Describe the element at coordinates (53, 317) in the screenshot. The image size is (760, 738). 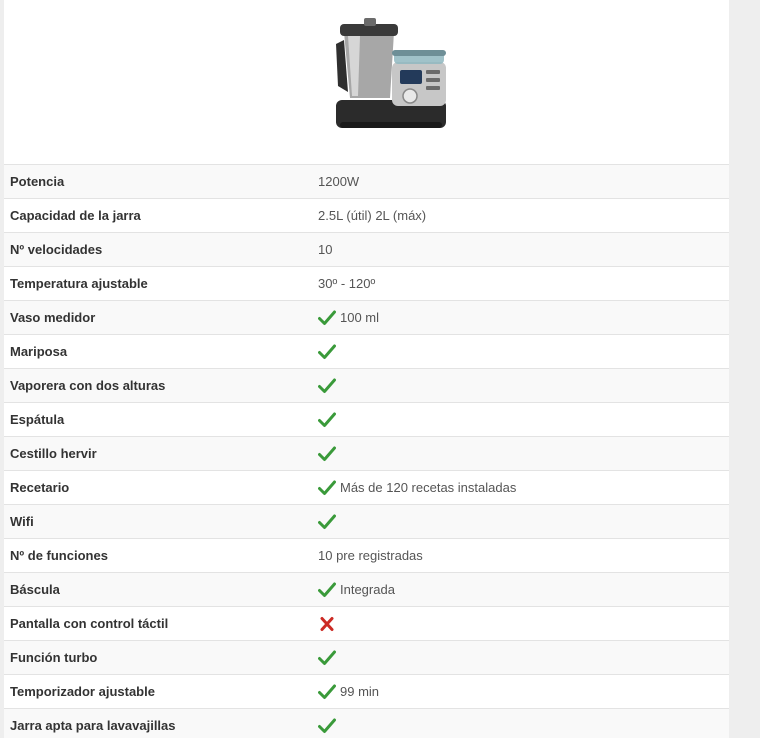
I see `spec-label: Vaso medidor` at that location.